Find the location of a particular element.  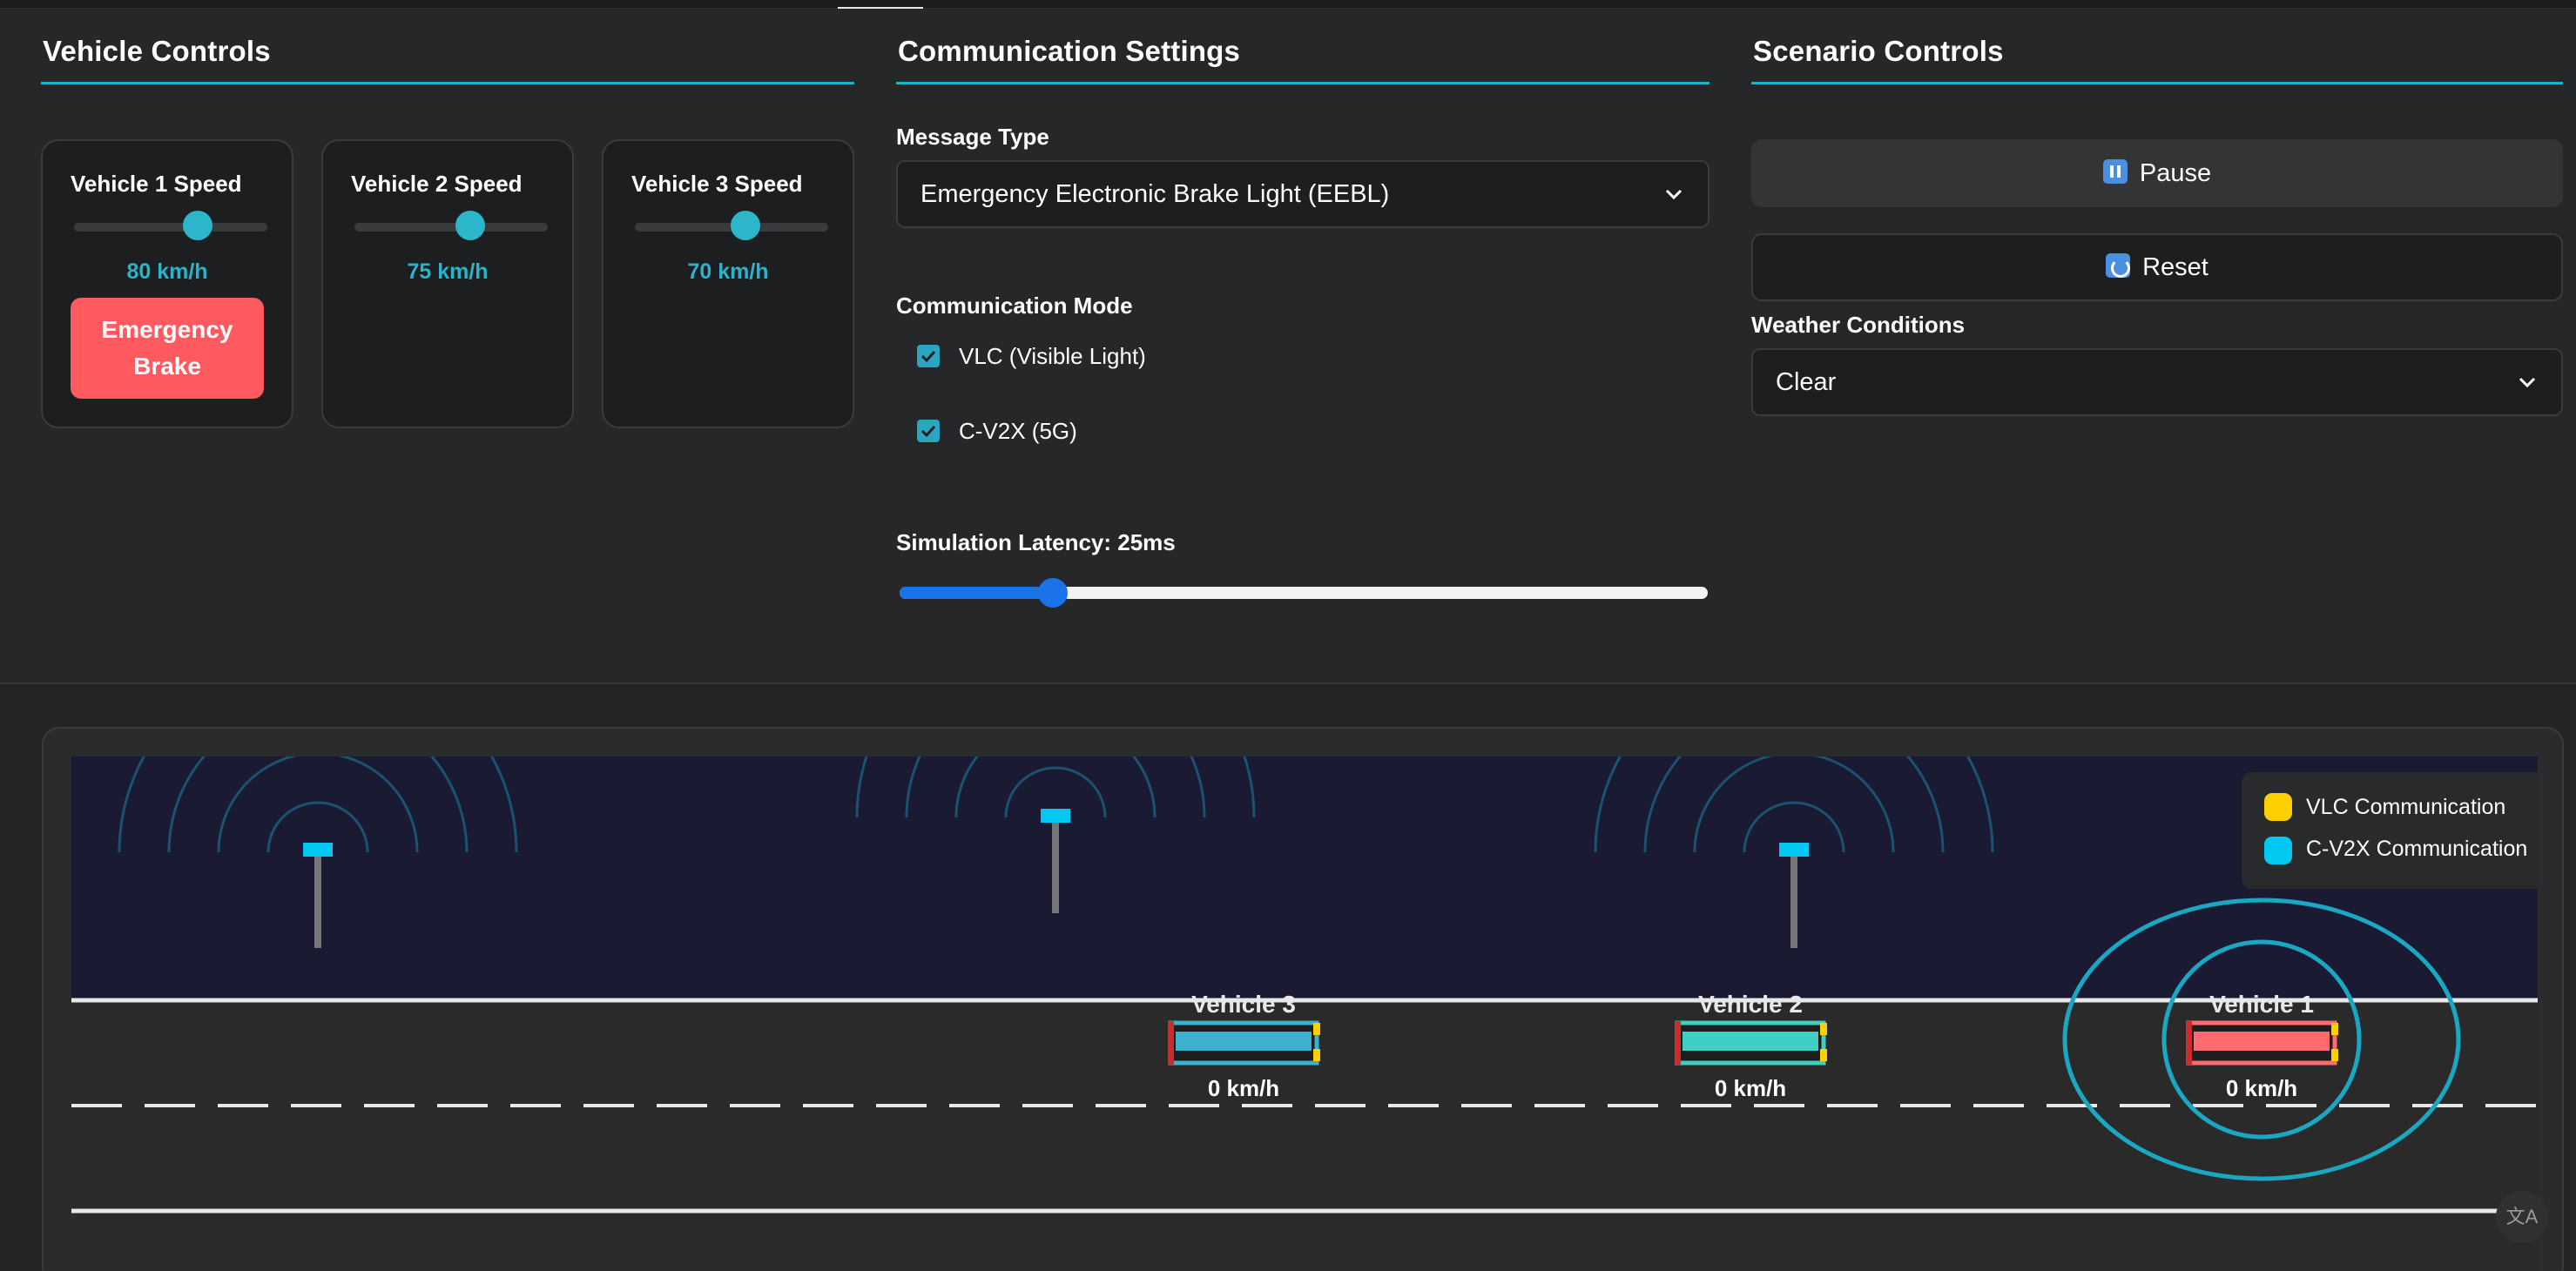

vehicle-1-speed-label: Vehicle 1 Speed is located at coordinates (156, 184).